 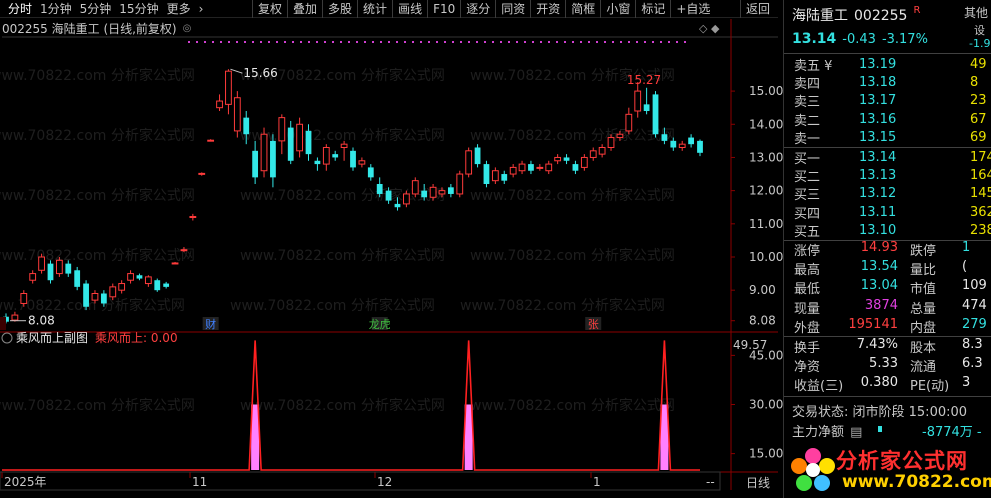 I want to click on statistics-button: 统计, so click(x=374, y=9).